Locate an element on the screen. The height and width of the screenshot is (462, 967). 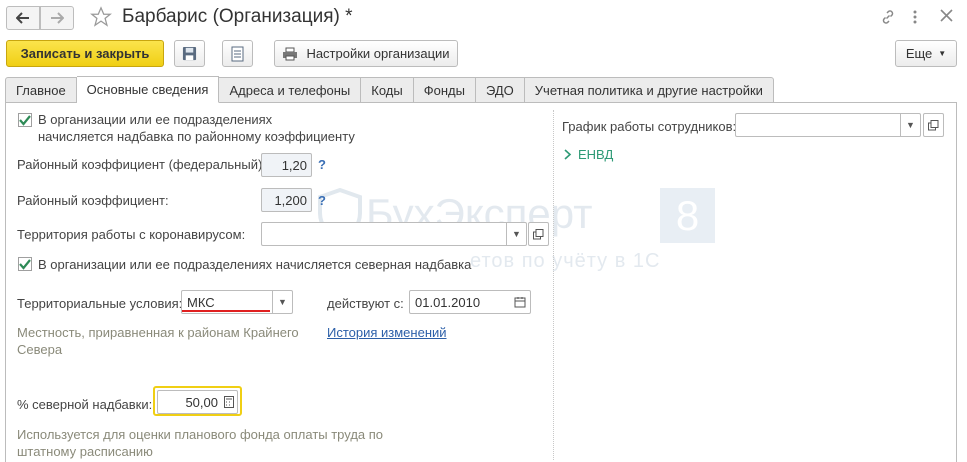
north-percent-label: % северной надбавки: is located at coordinates (85, 404).